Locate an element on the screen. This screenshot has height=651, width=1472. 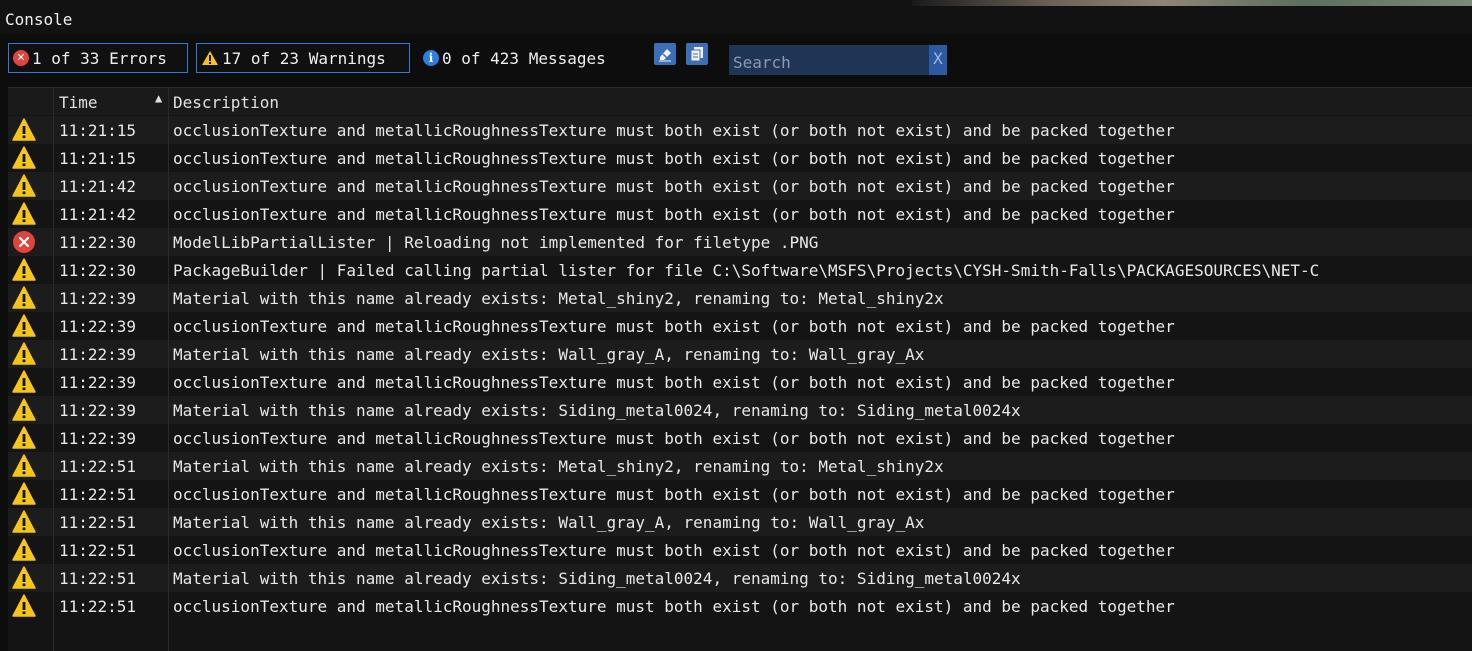
copy-icon is located at coordinates (696, 54).